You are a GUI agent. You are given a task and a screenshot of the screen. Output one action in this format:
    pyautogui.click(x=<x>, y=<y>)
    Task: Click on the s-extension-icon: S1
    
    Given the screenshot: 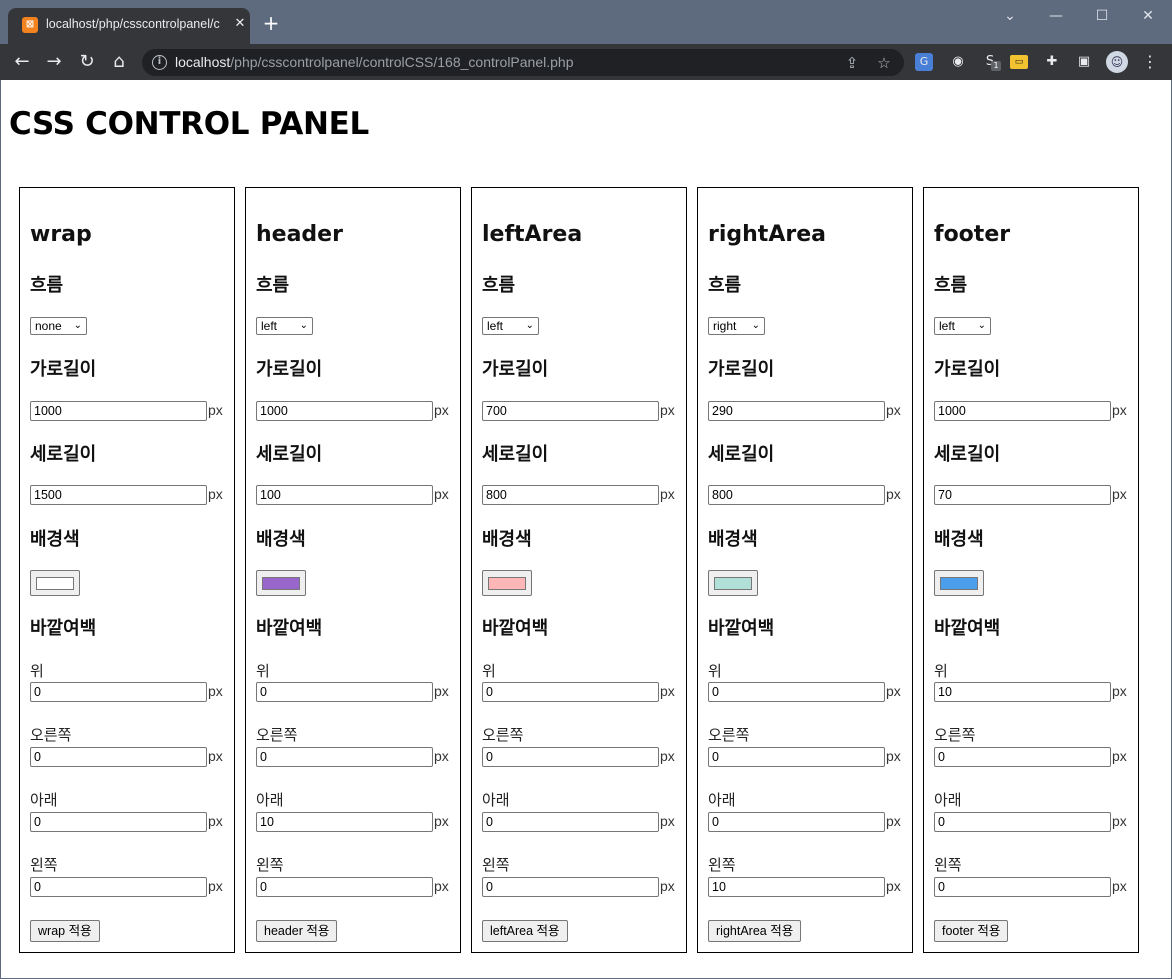 What is the action you would take?
    pyautogui.click(x=990, y=62)
    